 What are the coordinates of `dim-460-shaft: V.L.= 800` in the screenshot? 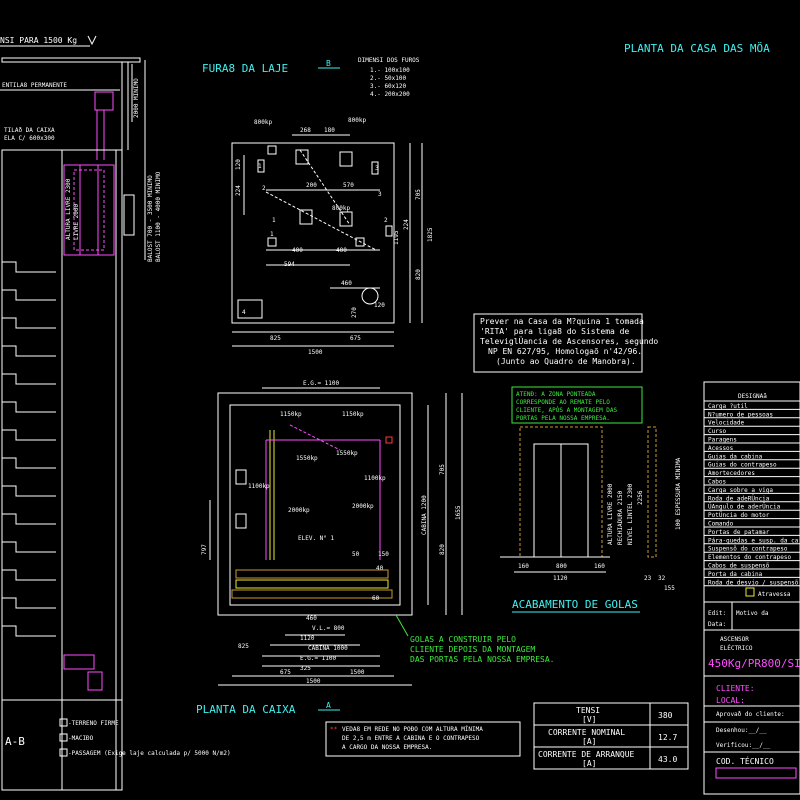 It's located at (328, 628).